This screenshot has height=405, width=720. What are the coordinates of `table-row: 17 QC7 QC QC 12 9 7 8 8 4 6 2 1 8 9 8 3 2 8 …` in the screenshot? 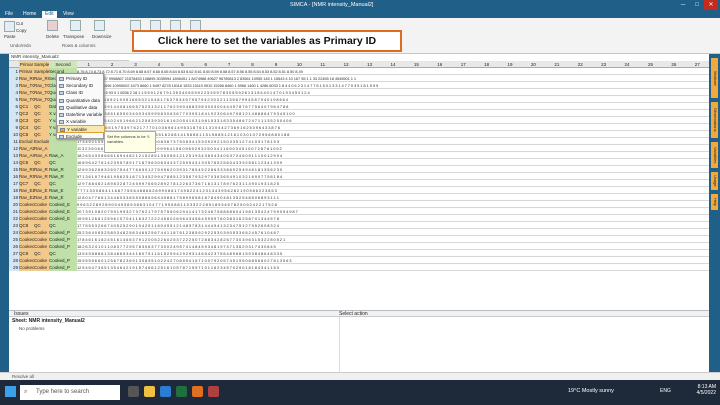 It's located at (359, 183).